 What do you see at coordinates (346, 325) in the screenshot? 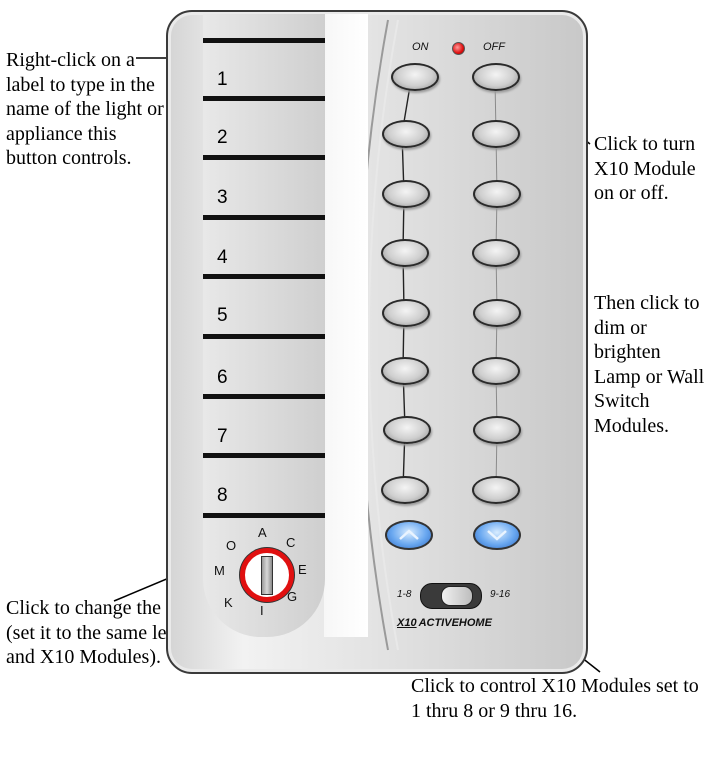
I see `label-strip-highlight` at bounding box center [346, 325].